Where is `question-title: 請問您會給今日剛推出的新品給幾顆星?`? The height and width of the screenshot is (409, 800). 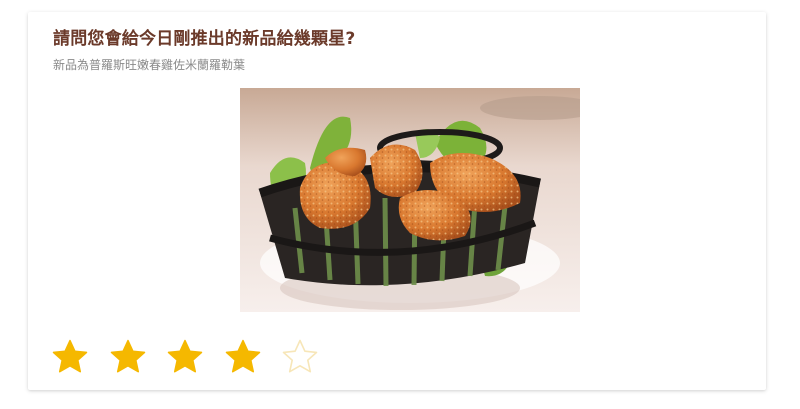
question-title: 請問您會給今日剛推出的新品給幾顆星? is located at coordinates (204, 39).